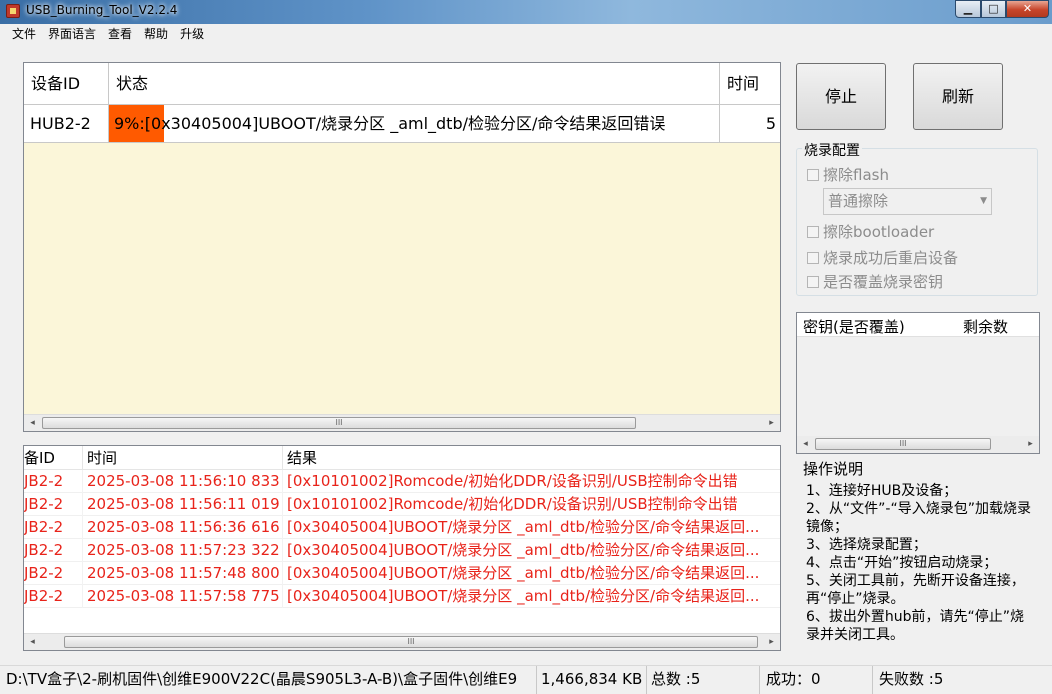  I want to click on column-remaining: 剩余数, so click(985, 326).